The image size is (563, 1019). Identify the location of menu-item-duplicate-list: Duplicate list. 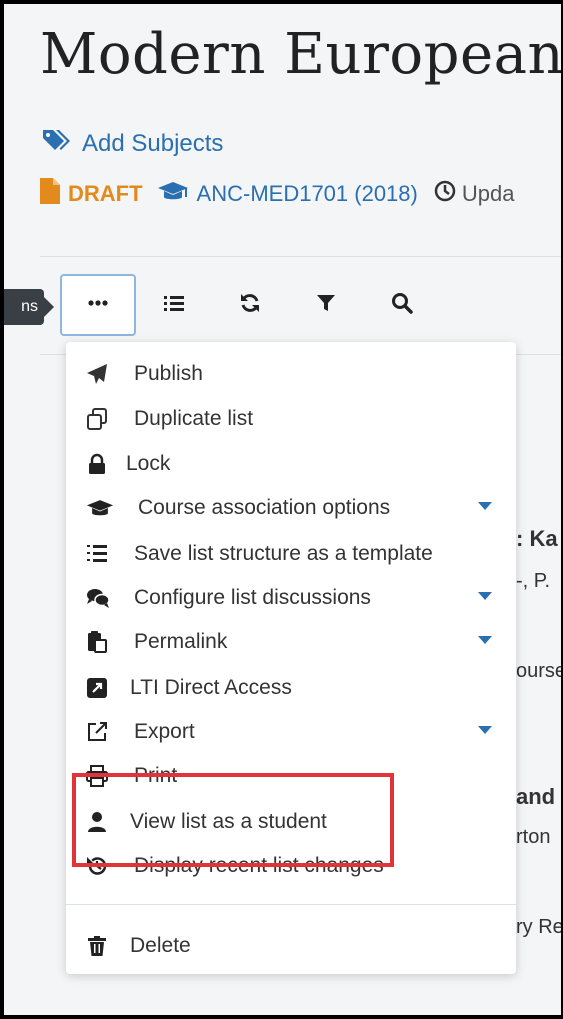
(291, 419).